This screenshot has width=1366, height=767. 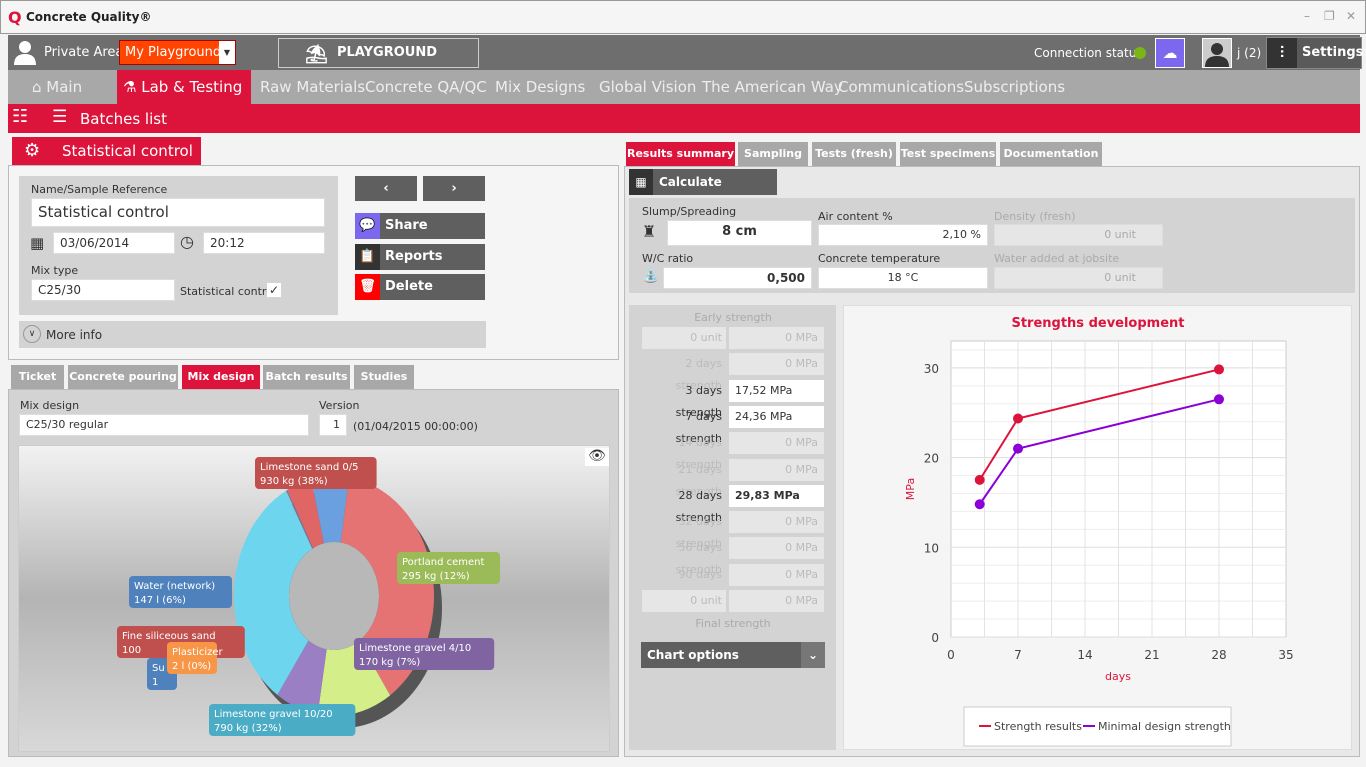 What do you see at coordinates (948, 154) in the screenshot?
I see `tab-test-specimens: Test specimens` at bounding box center [948, 154].